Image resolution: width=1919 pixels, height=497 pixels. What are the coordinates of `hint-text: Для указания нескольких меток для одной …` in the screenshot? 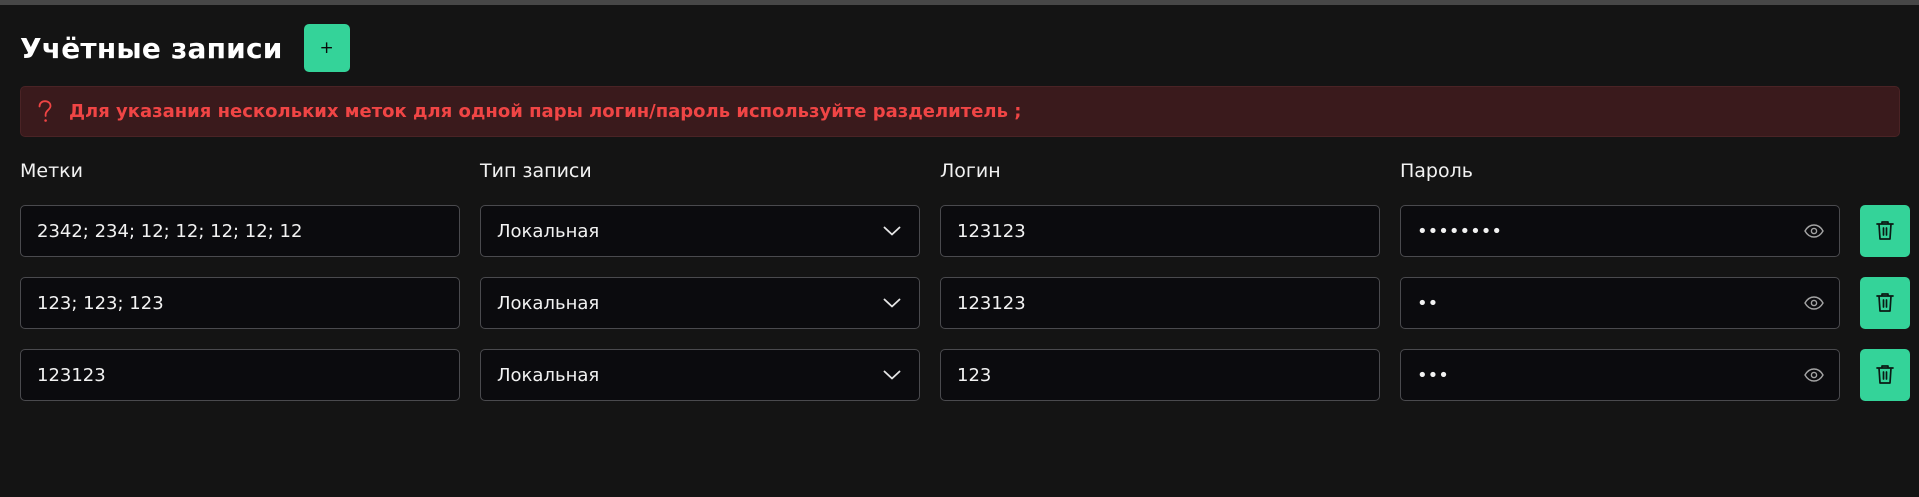 It's located at (545, 111).